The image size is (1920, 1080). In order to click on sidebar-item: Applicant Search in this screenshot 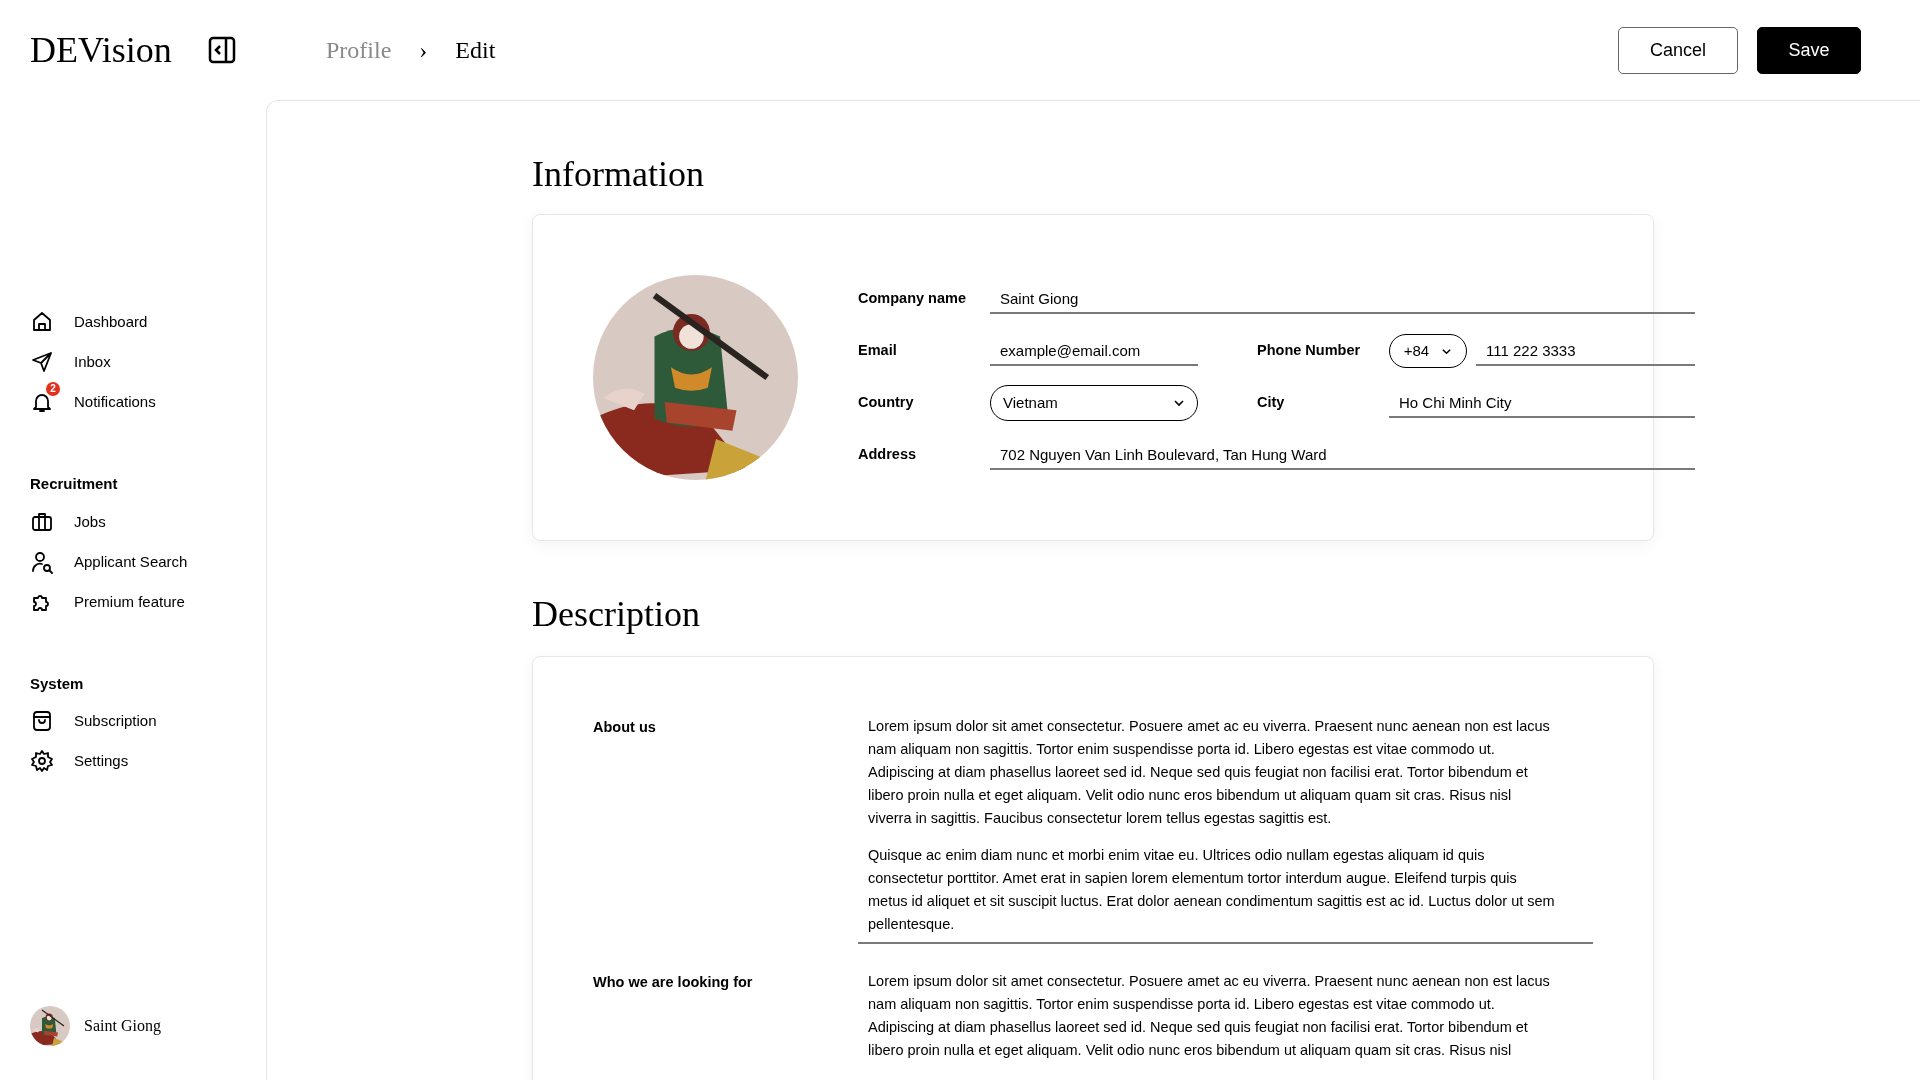, I will do `click(131, 561)`.